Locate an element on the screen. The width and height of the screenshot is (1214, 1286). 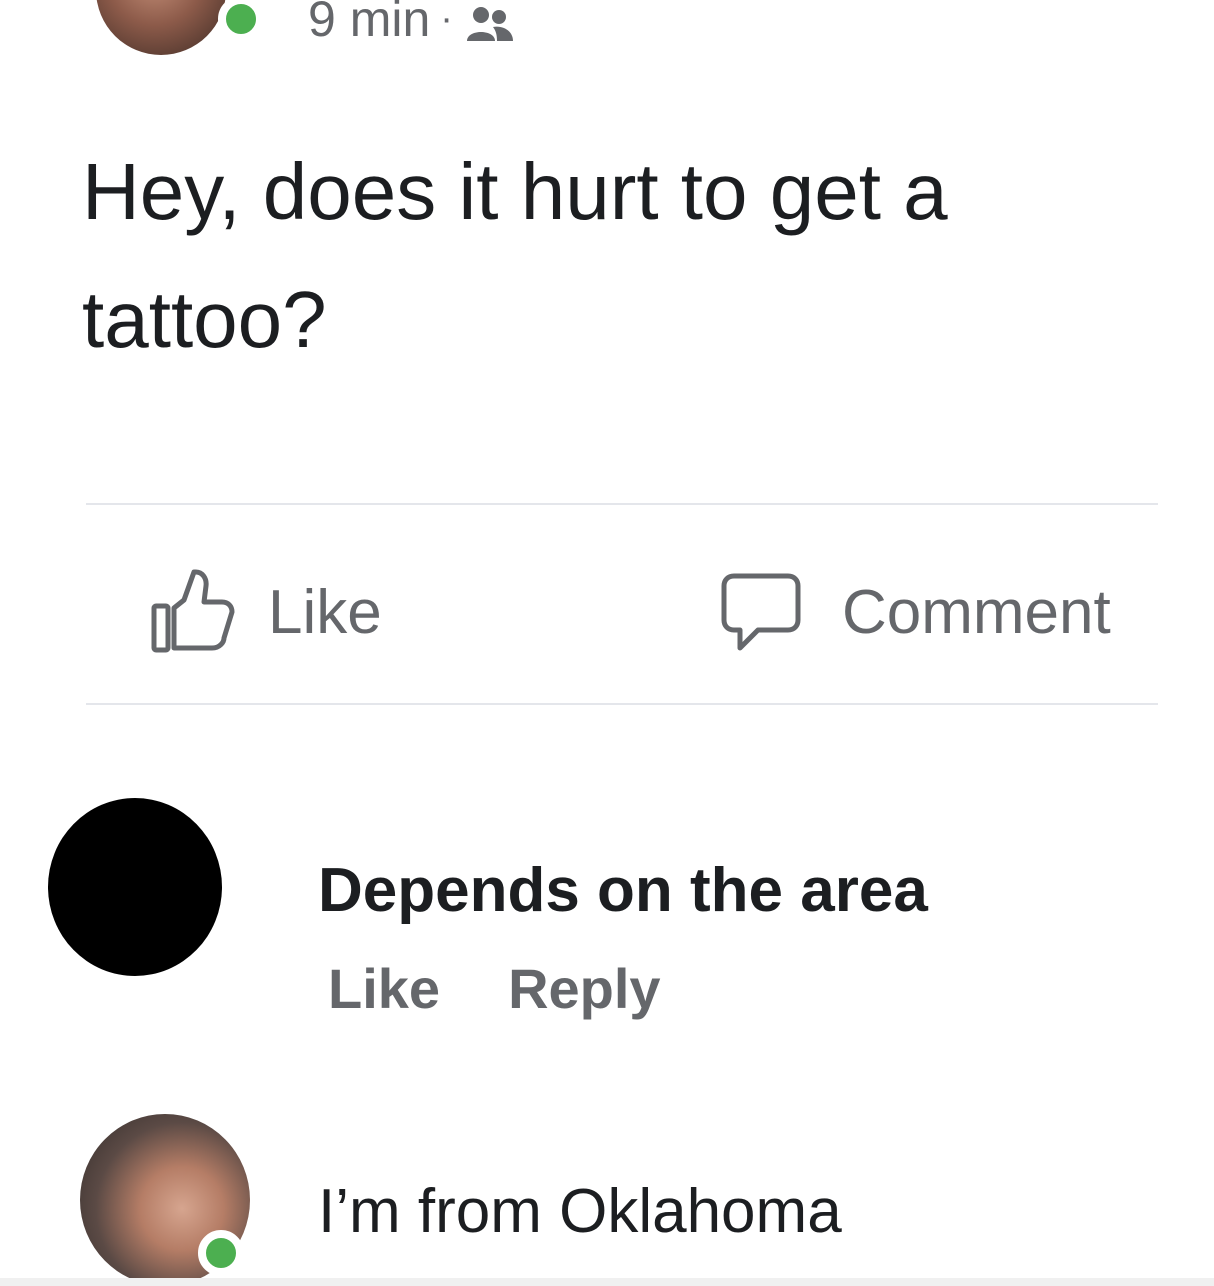
like-button: Like is located at coordinates (266, 612).